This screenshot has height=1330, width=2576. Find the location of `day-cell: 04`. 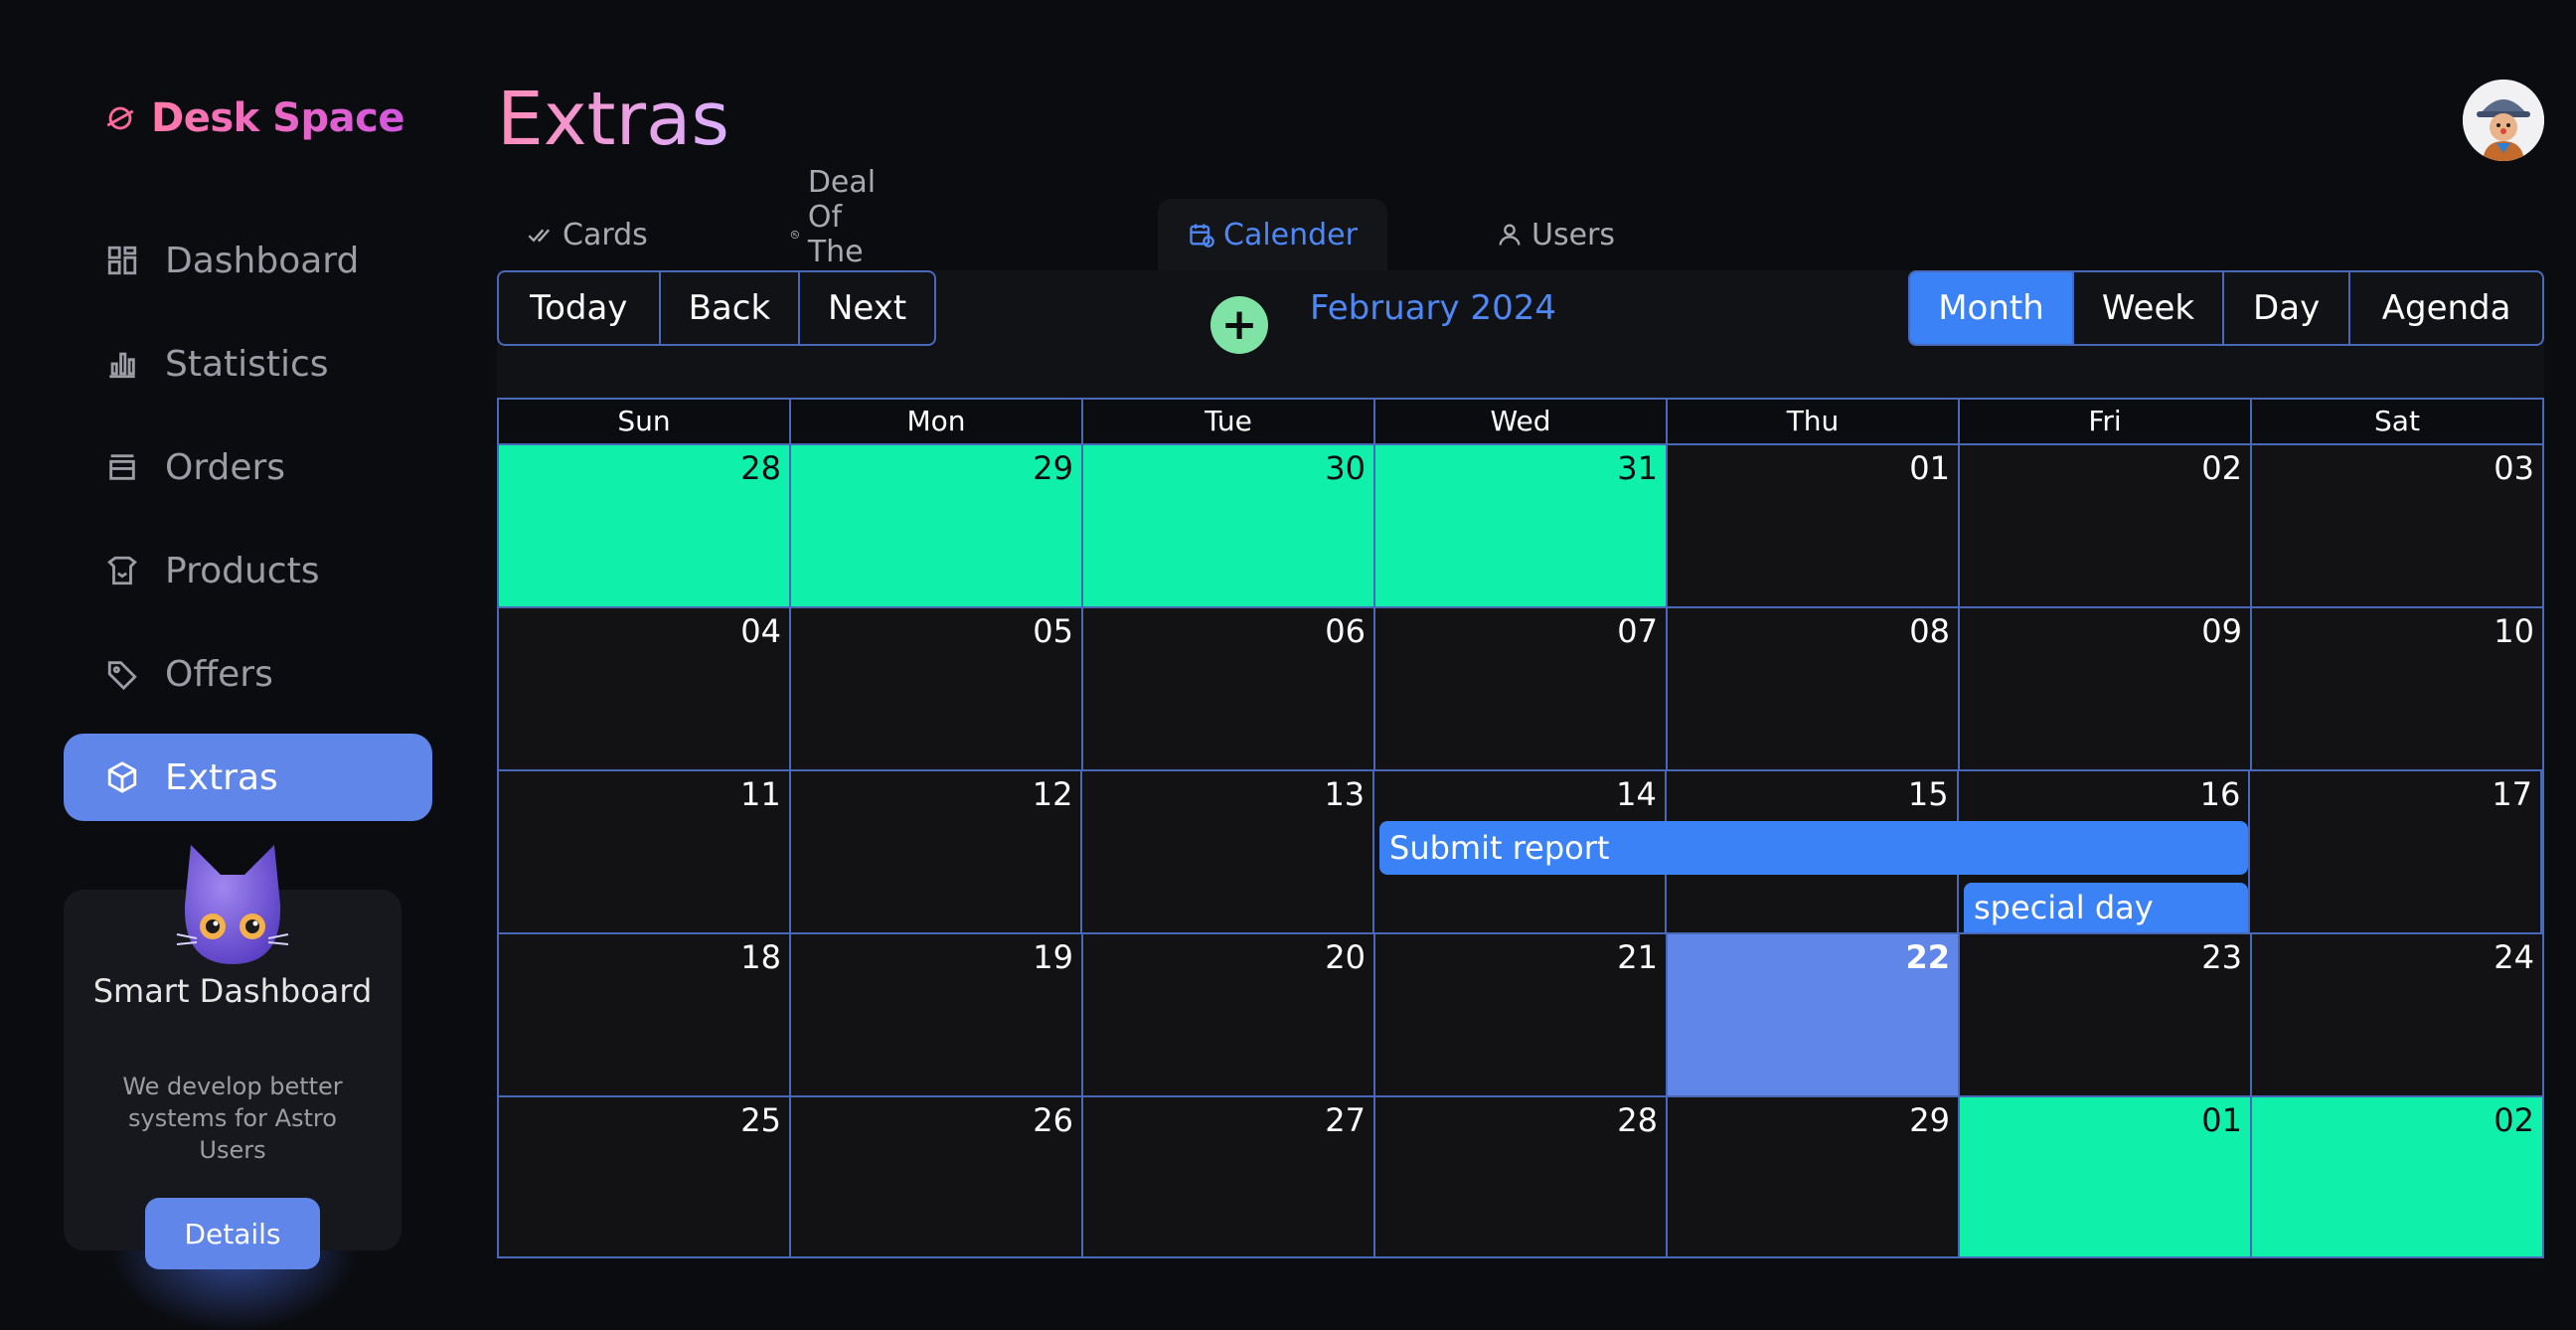

day-cell: 04 is located at coordinates (645, 688).